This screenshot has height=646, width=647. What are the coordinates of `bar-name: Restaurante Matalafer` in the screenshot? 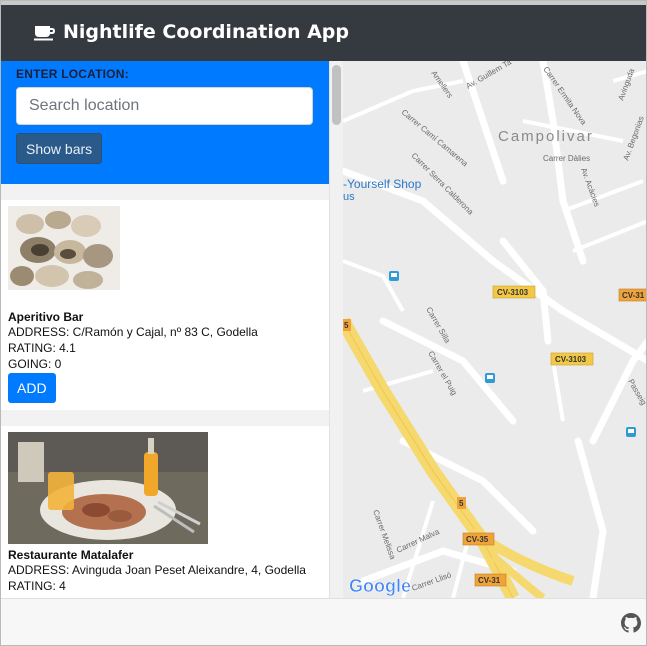 It's located at (71, 555).